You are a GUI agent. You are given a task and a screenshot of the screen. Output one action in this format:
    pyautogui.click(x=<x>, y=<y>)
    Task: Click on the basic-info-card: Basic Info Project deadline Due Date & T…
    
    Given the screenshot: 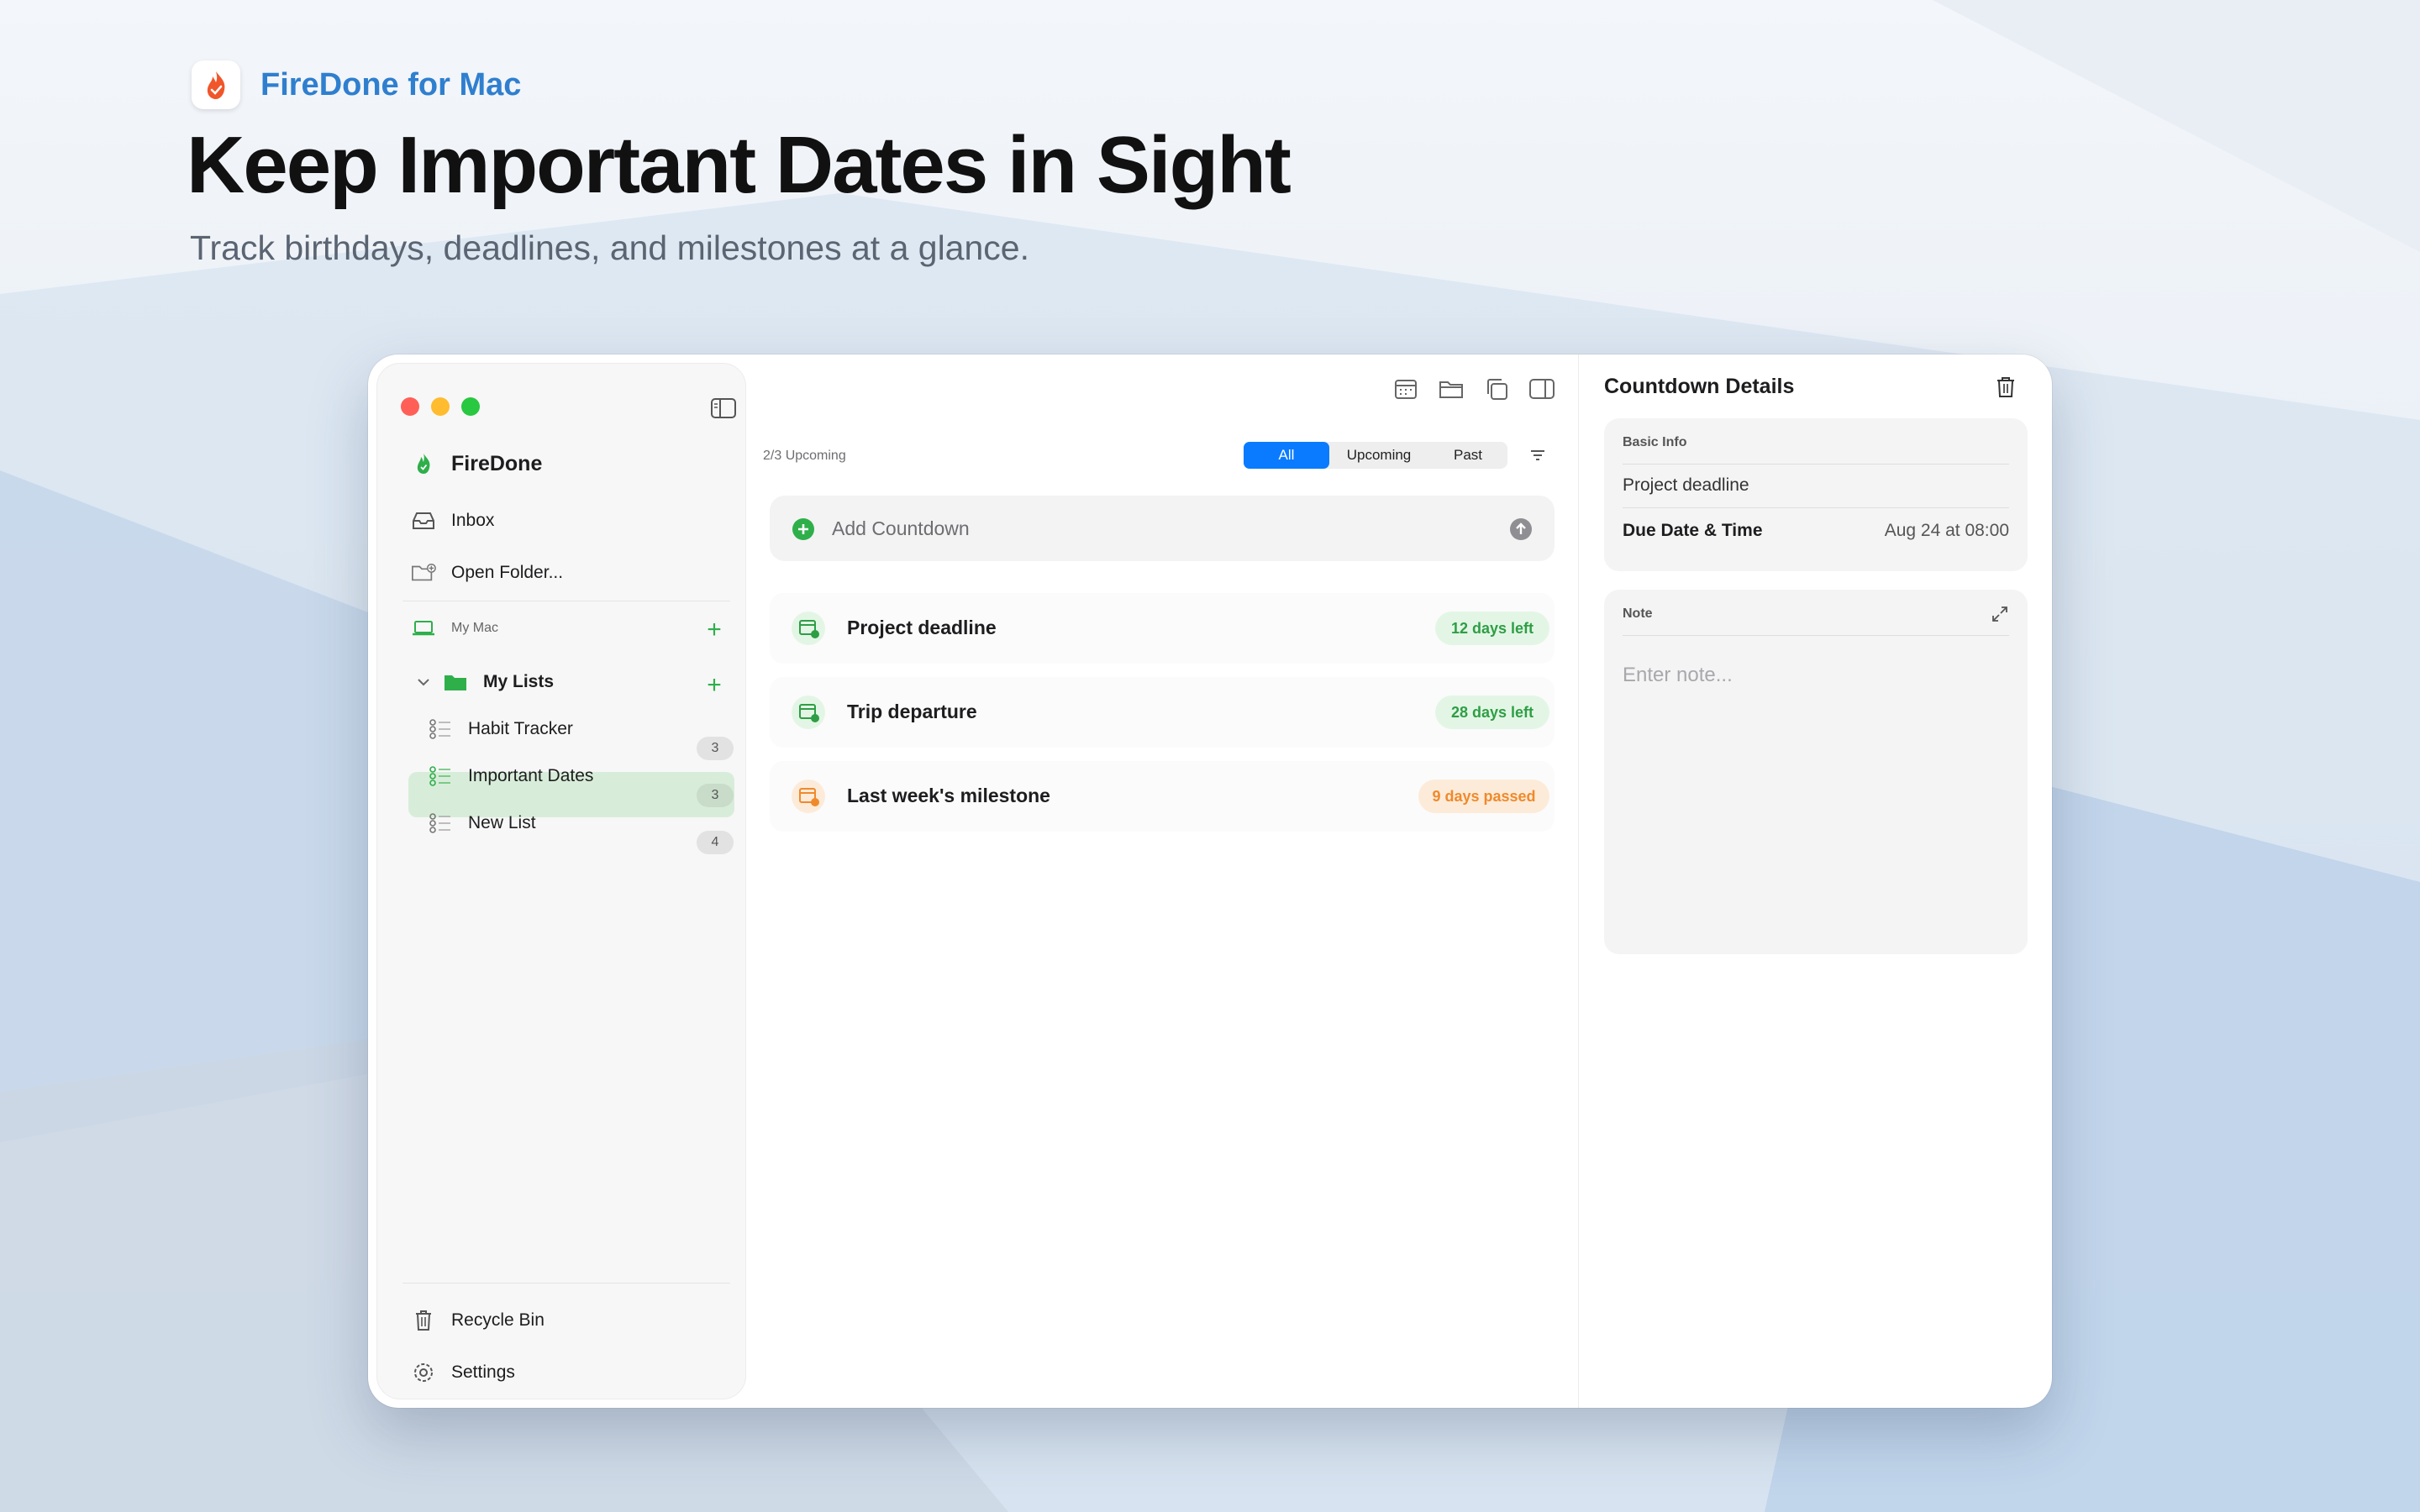 What is the action you would take?
    pyautogui.click(x=1816, y=494)
    